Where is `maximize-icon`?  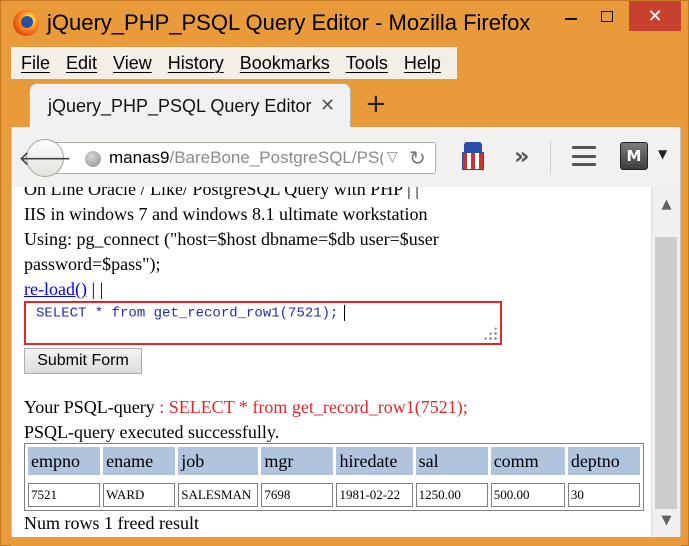 maximize-icon is located at coordinates (607, 16).